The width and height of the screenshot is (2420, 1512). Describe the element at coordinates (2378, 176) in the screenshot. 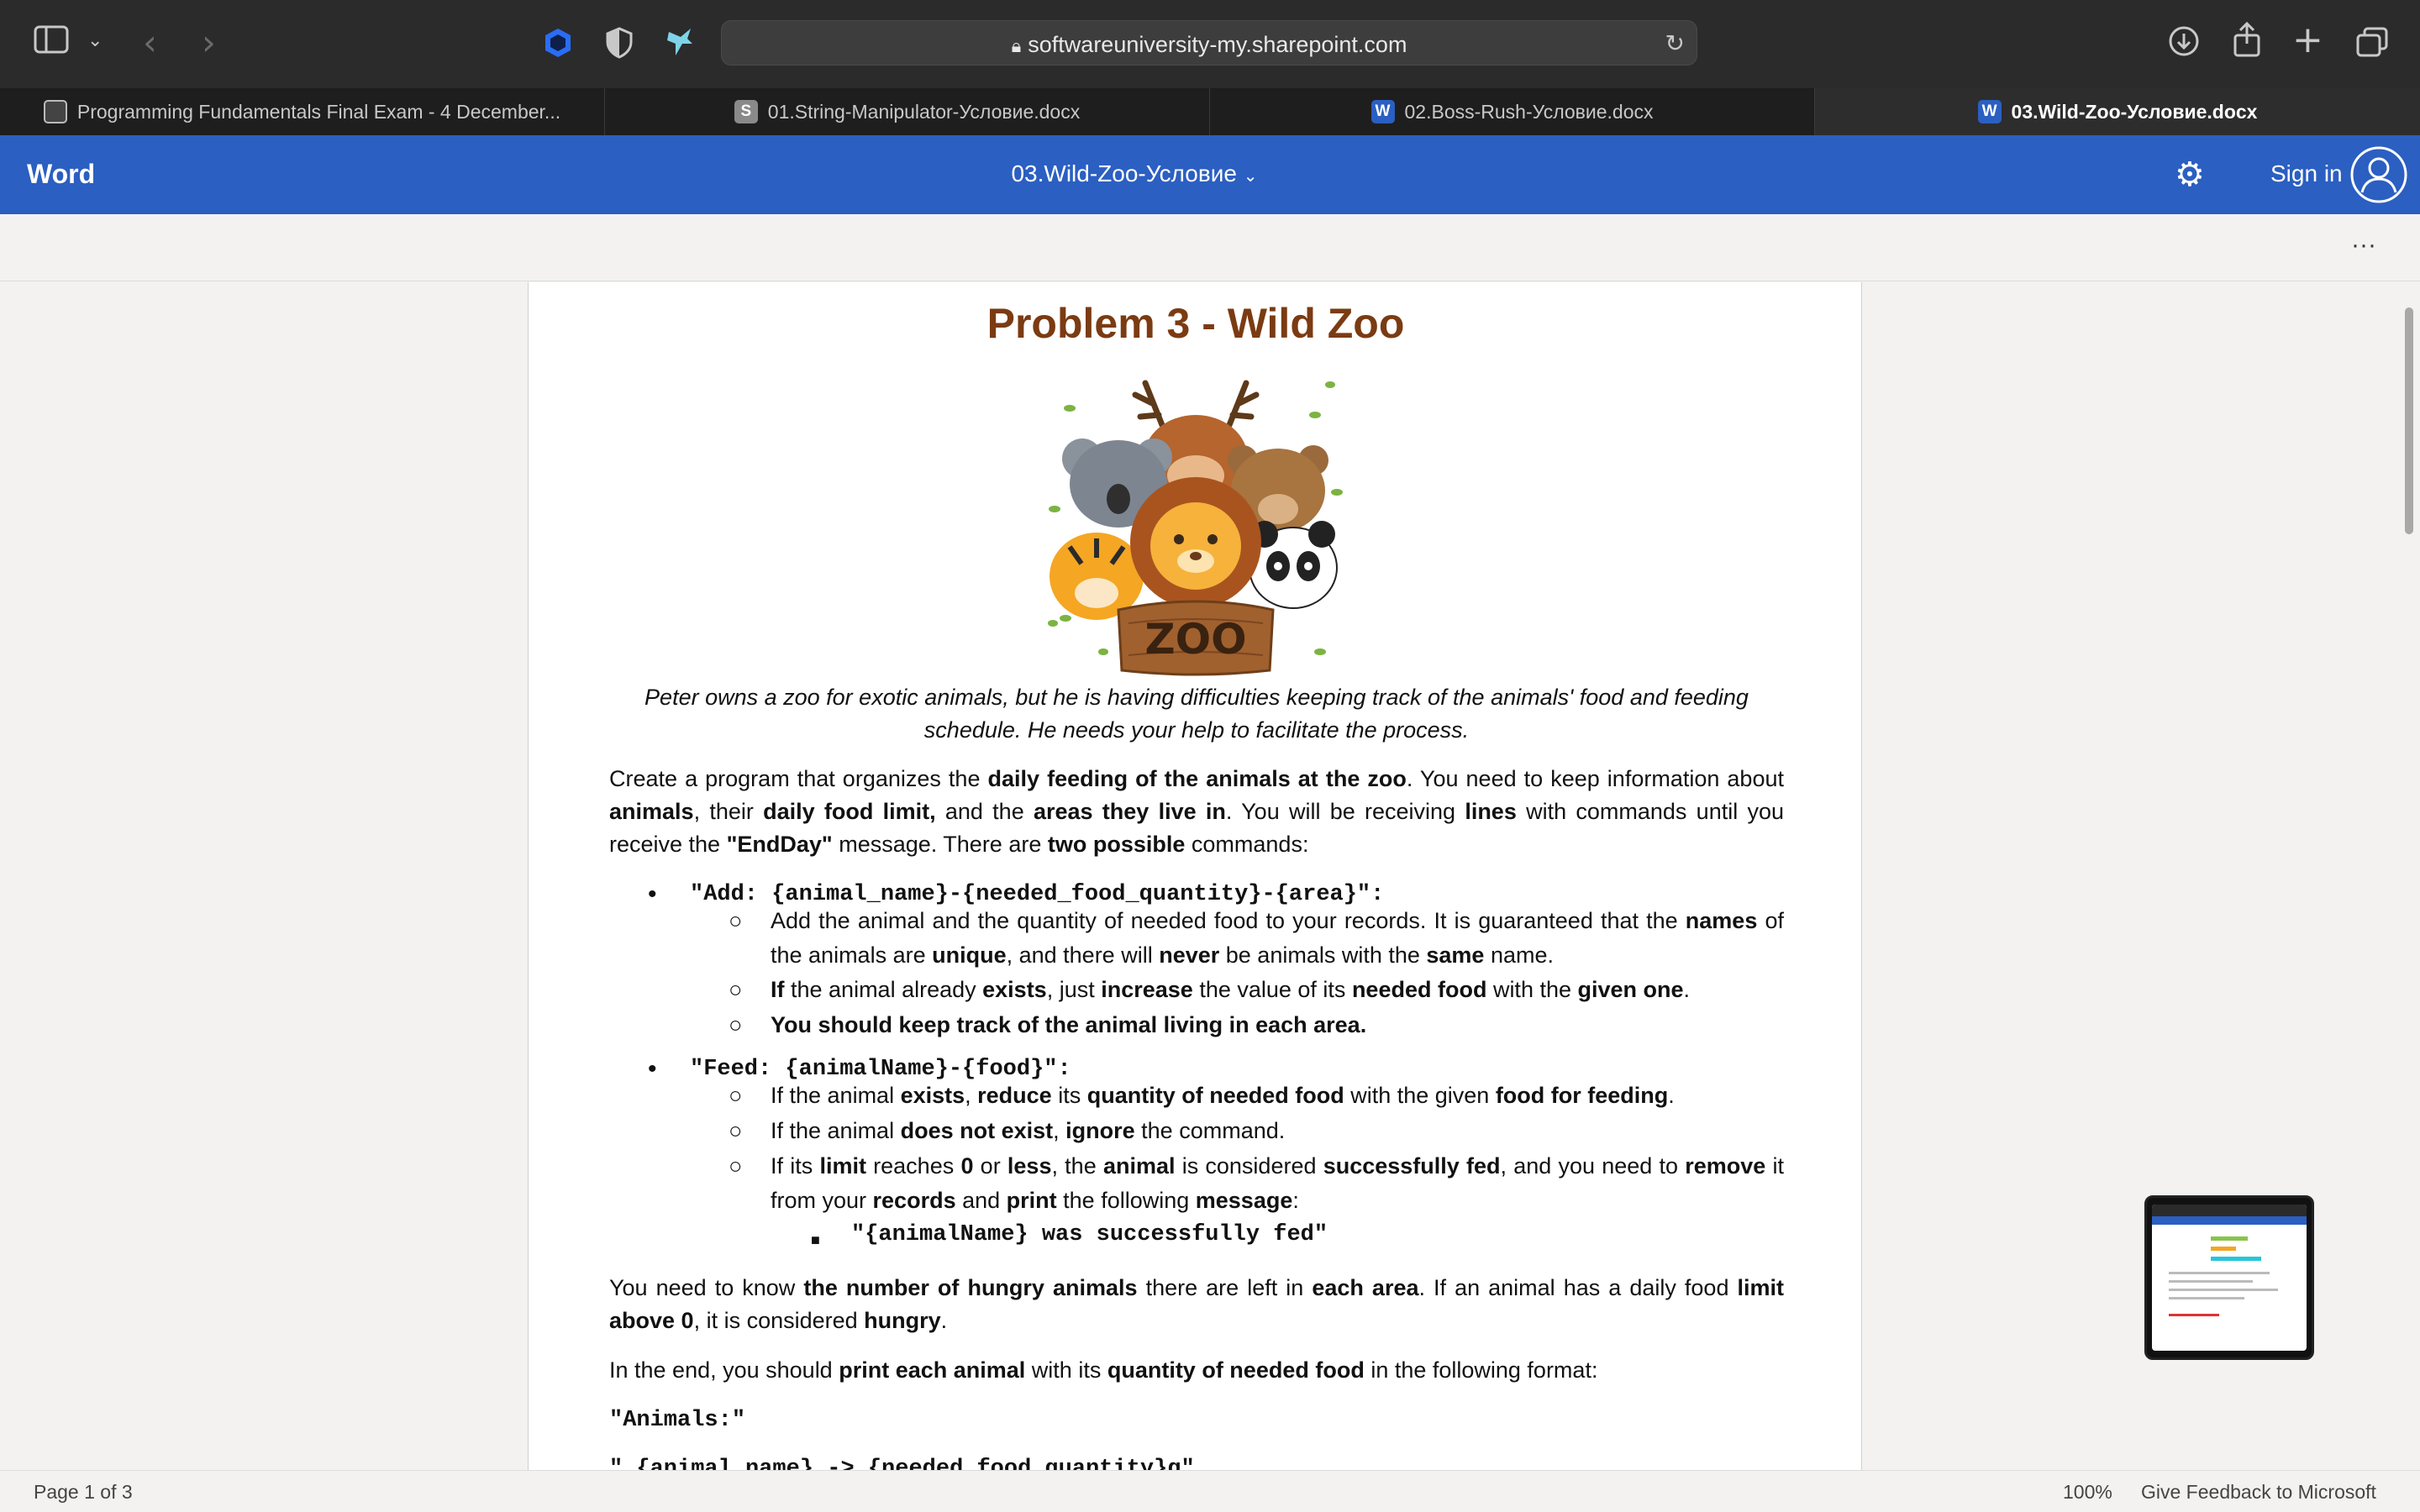

I see `user-avatar-icon` at that location.